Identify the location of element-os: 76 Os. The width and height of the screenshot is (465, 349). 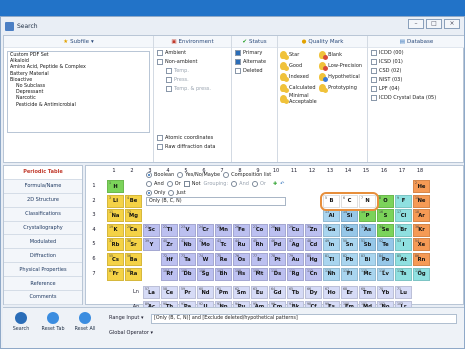
(241, 259).